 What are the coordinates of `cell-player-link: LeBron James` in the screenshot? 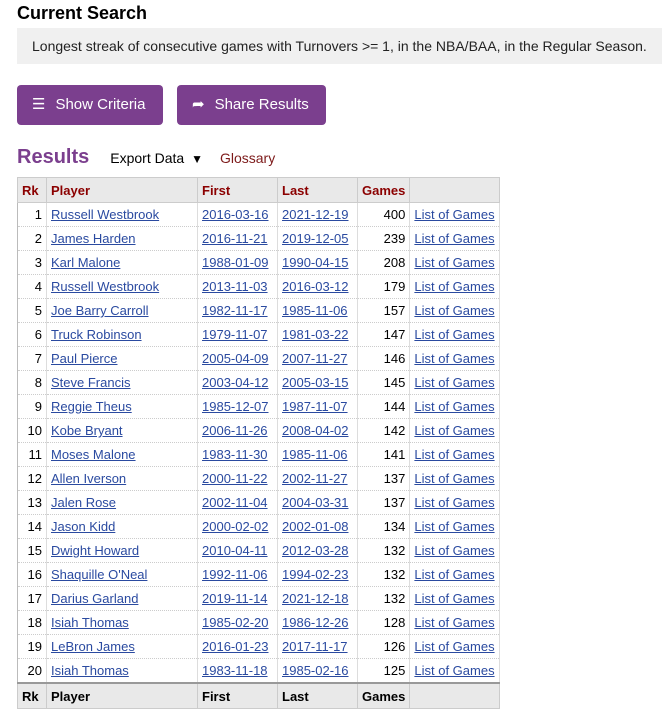 It's located at (93, 646).